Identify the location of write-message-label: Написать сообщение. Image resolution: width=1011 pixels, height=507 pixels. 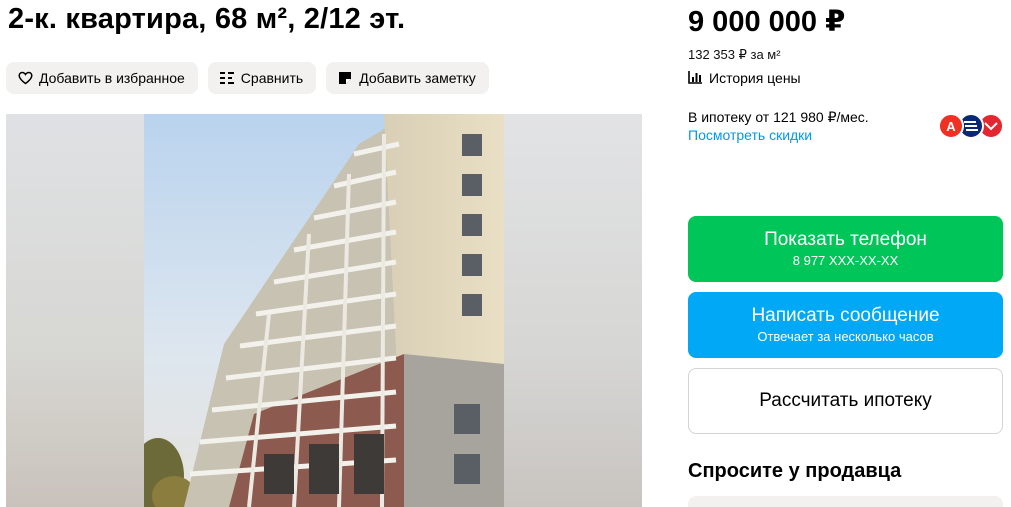
(845, 315).